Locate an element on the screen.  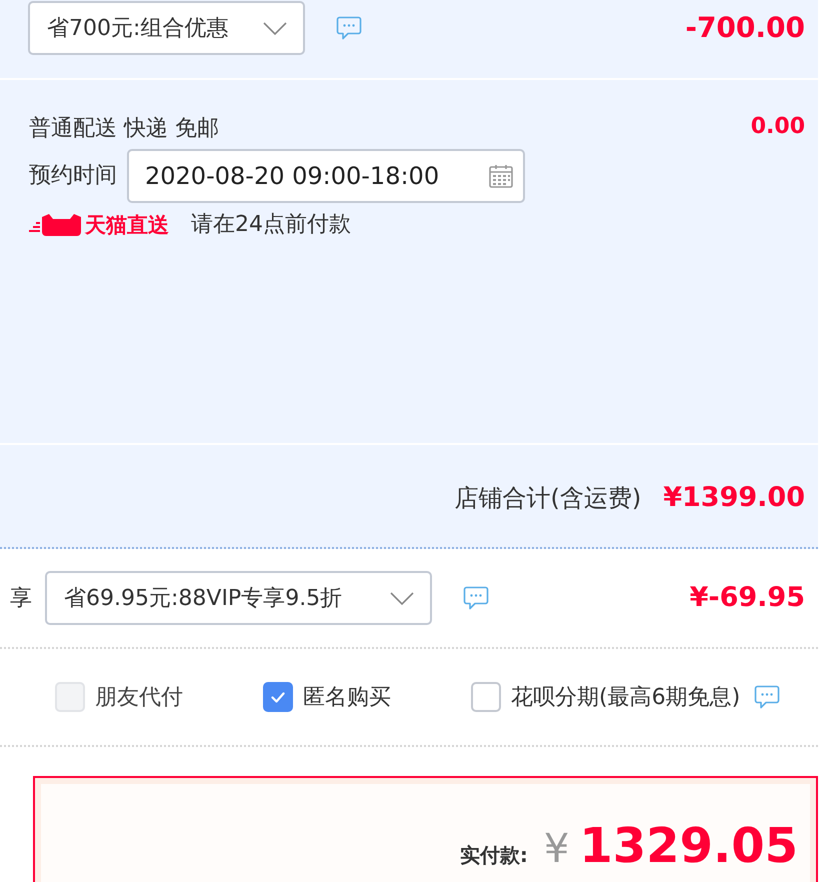
currency-symbol: ¥ is located at coordinates (557, 849).